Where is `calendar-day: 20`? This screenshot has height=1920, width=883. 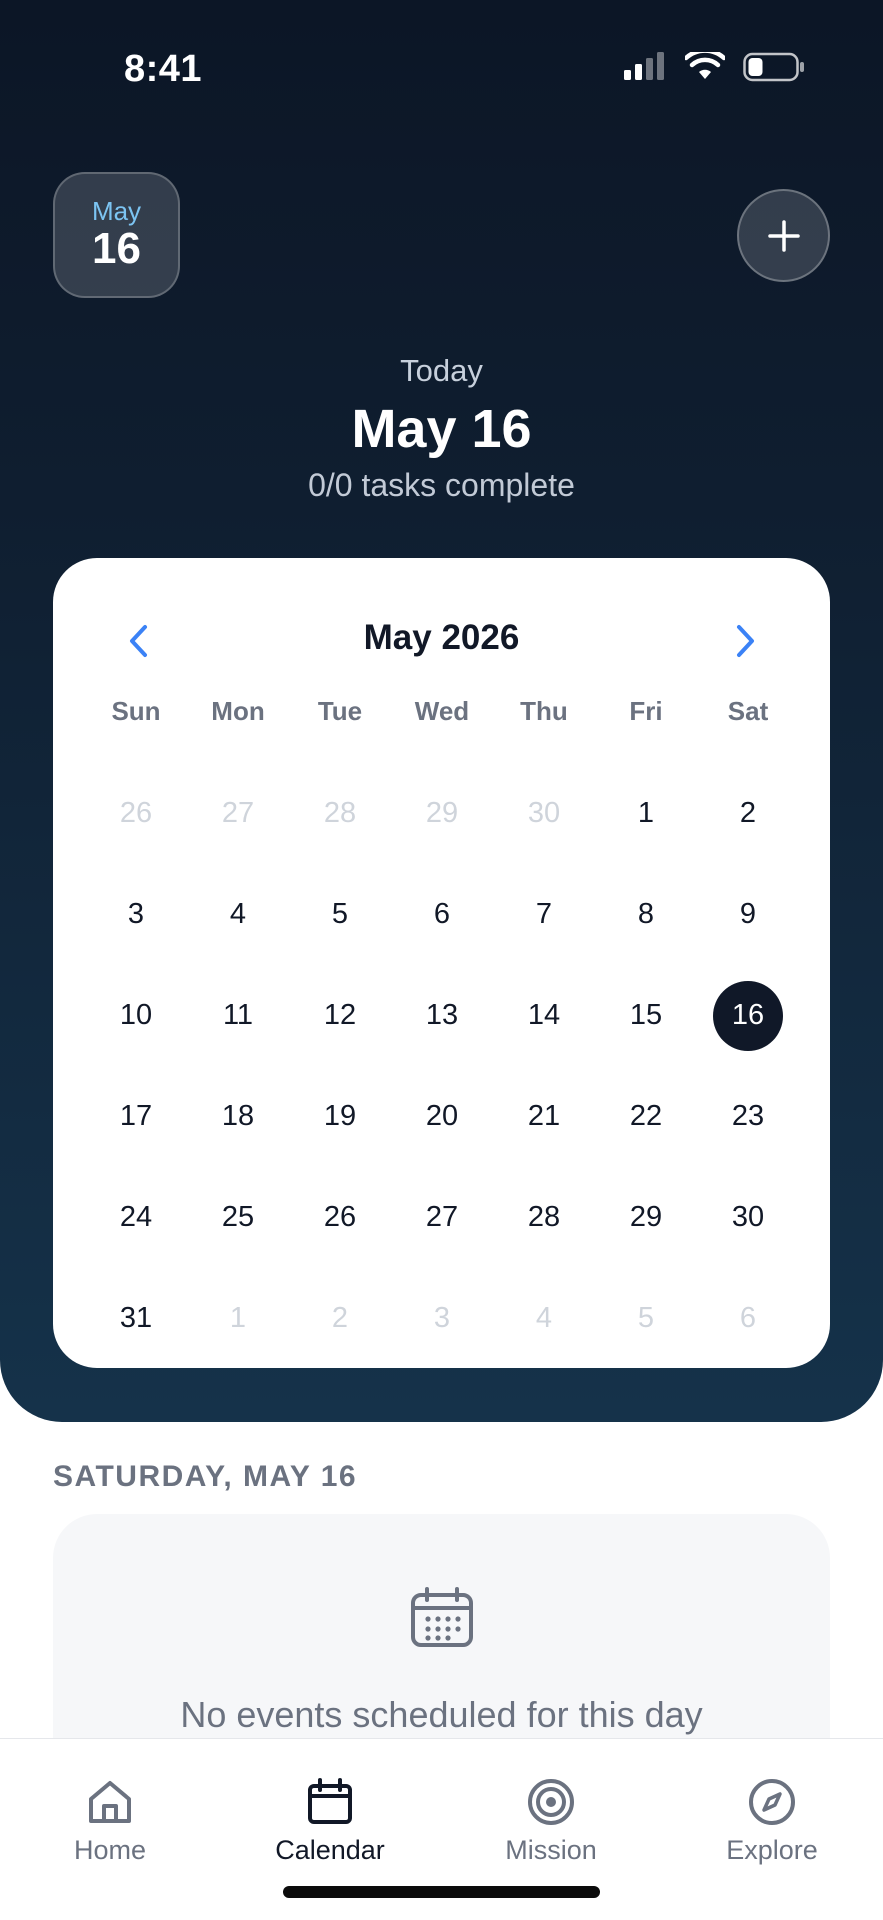 calendar-day: 20 is located at coordinates (442, 1116).